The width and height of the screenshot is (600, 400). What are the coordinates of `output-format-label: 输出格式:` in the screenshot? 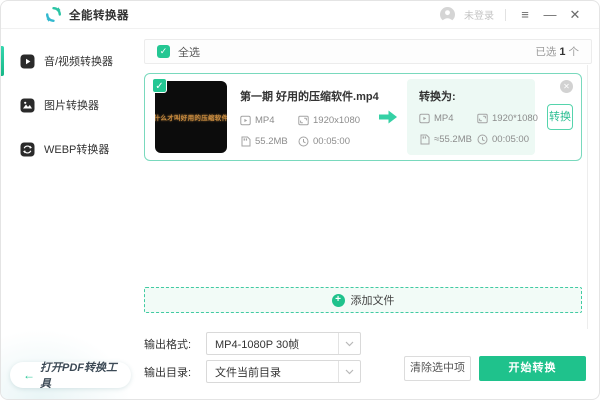 It's located at (168, 344).